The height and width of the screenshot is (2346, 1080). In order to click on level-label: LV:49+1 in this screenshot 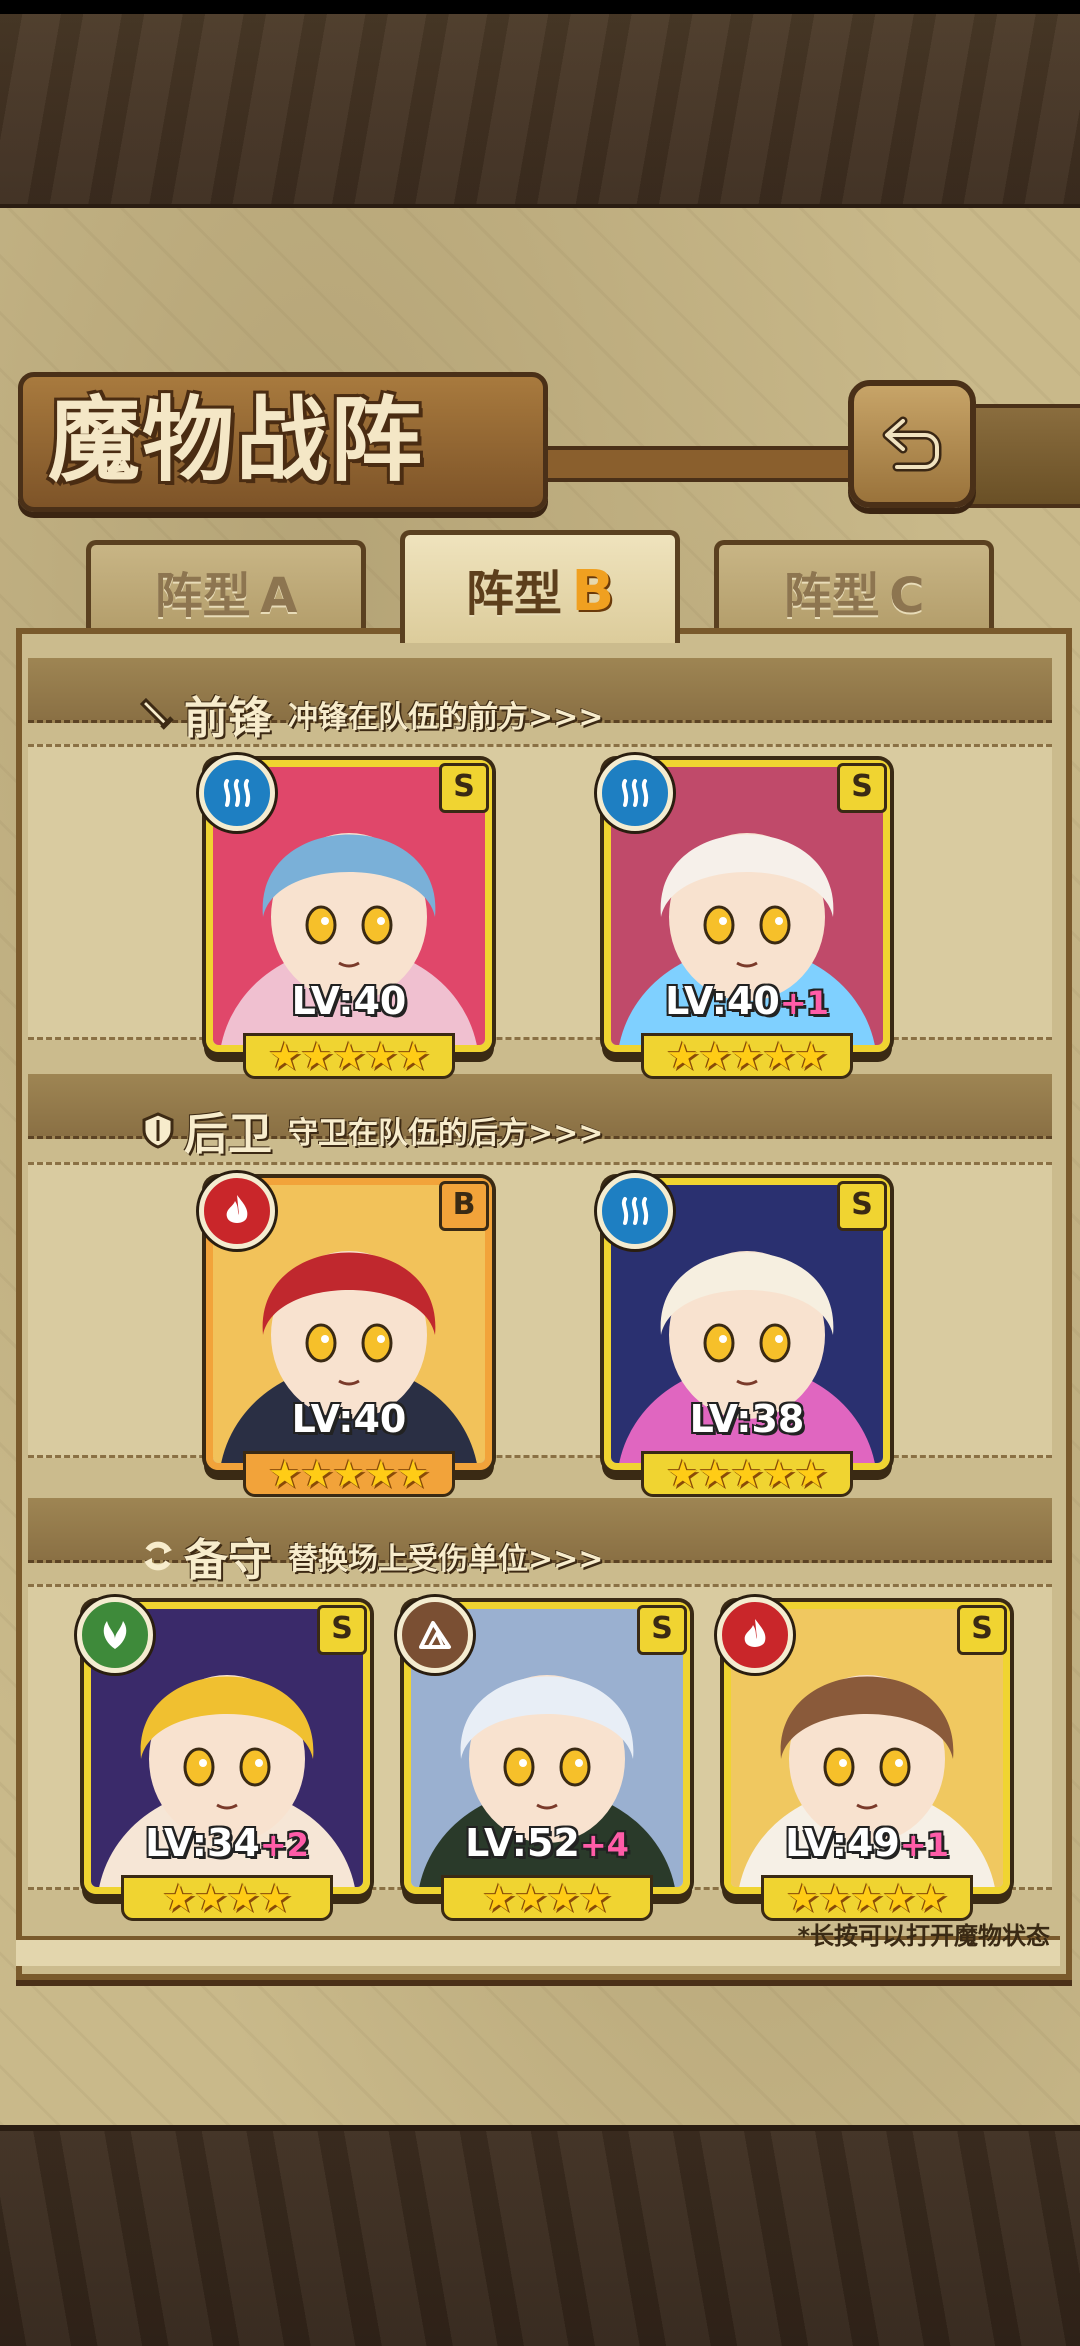, I will do `click(867, 1843)`.